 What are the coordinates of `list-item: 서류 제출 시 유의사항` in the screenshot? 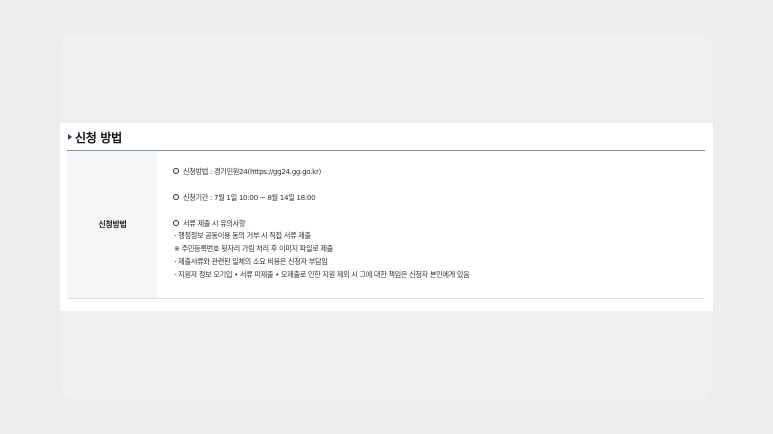 It's located at (209, 224).